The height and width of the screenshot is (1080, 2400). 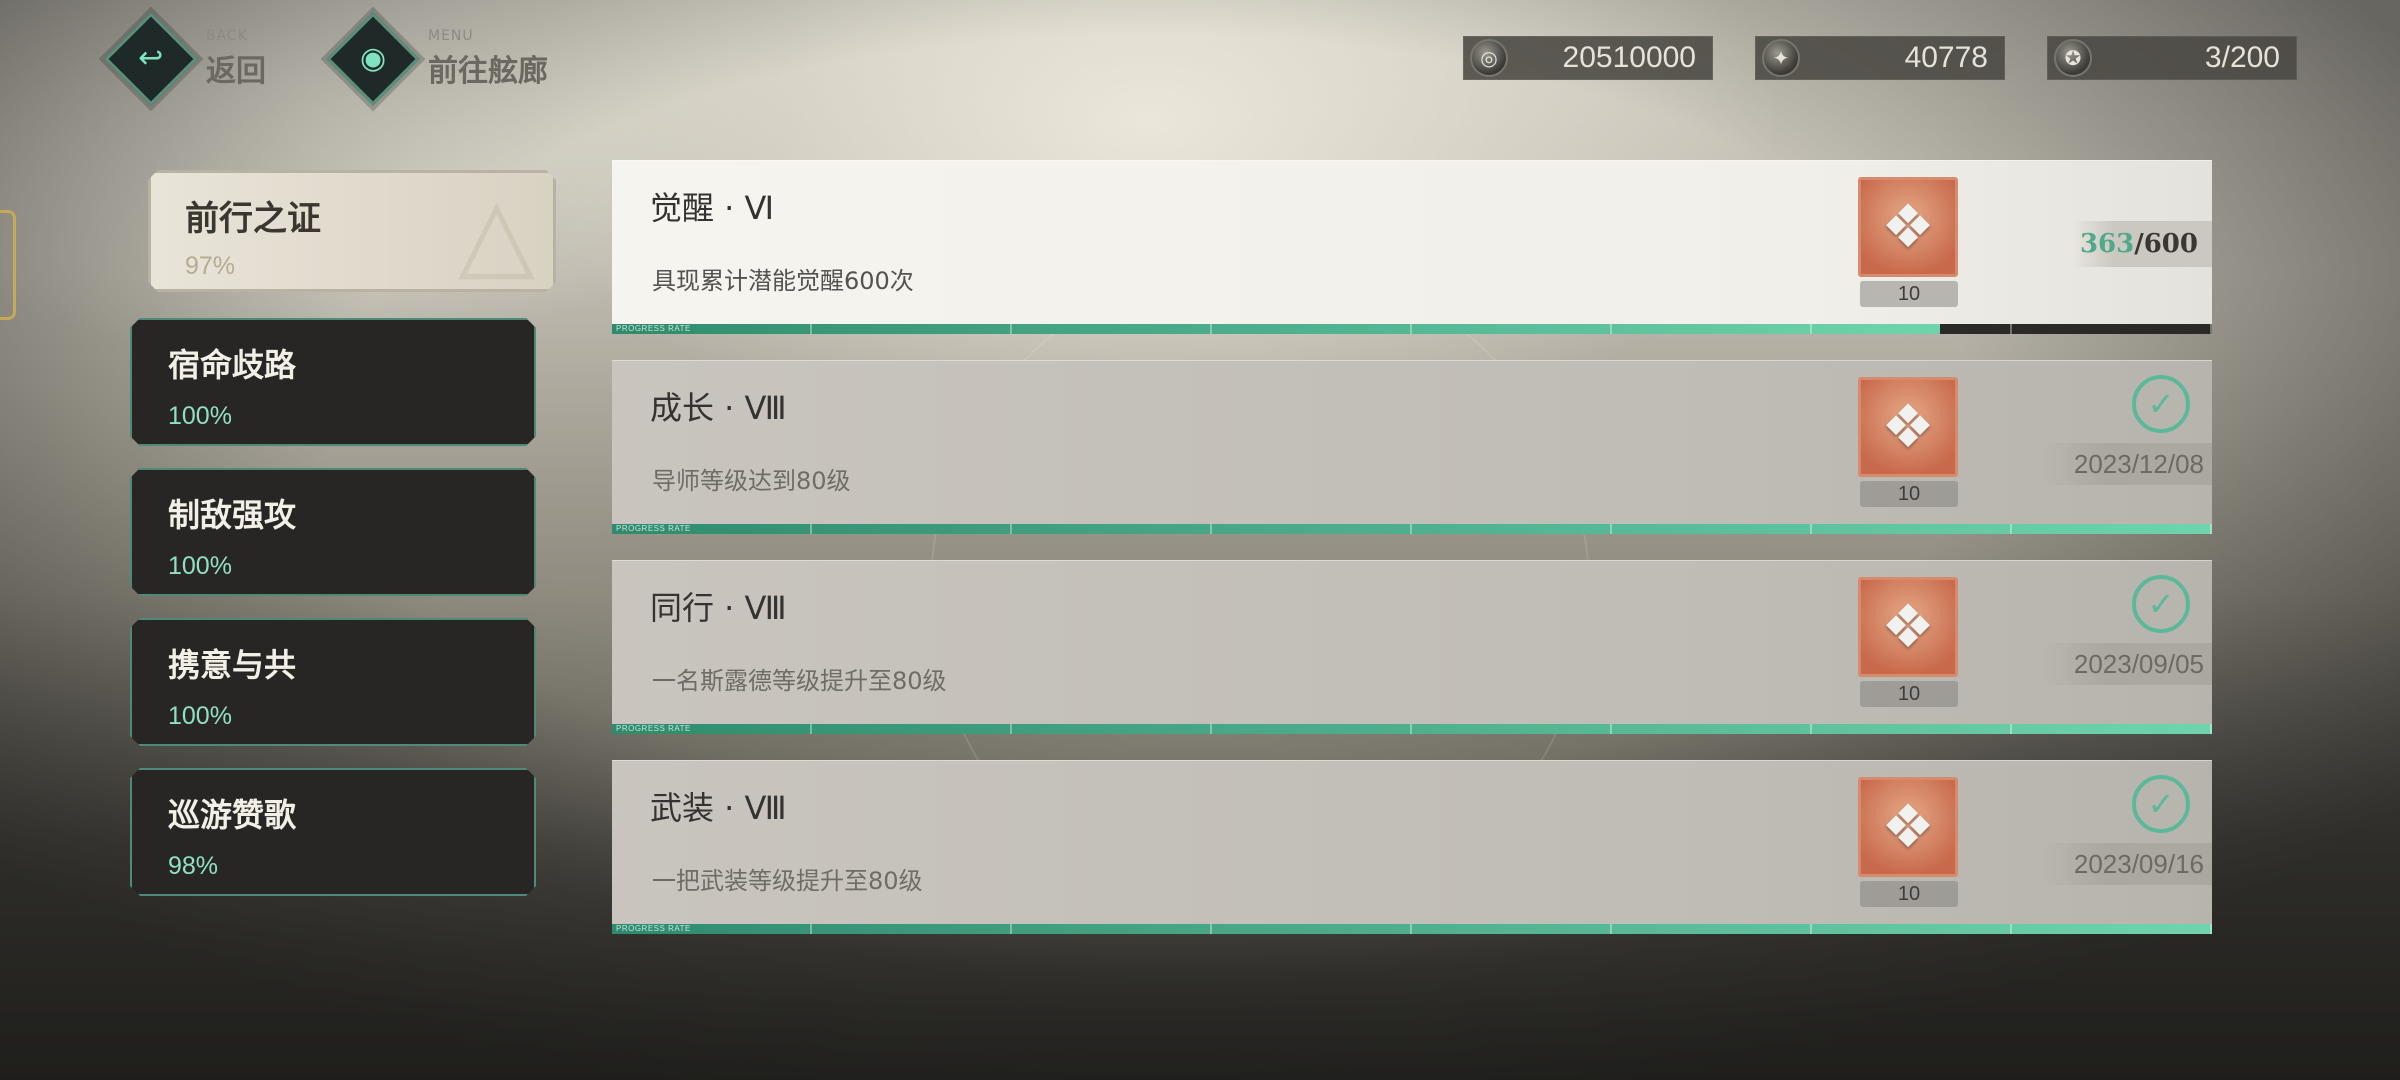 What do you see at coordinates (232, 815) in the screenshot?
I see `category-title: 巡游赞歌` at bounding box center [232, 815].